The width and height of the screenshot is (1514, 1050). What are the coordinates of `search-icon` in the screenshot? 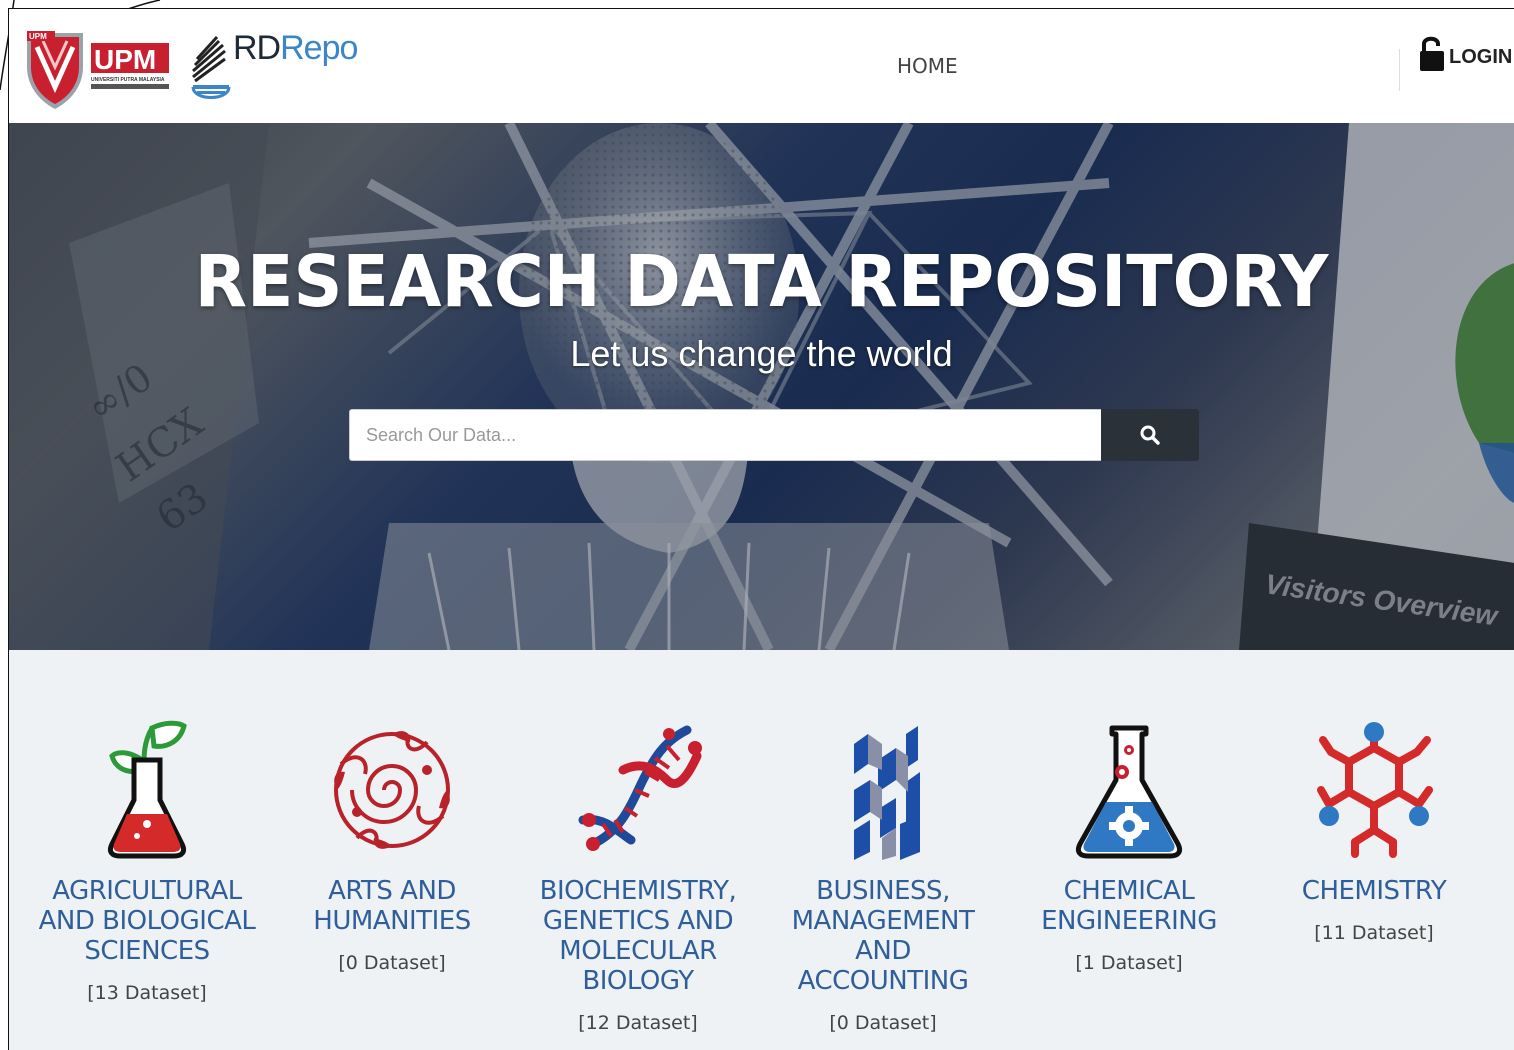 It's located at (1150, 435).